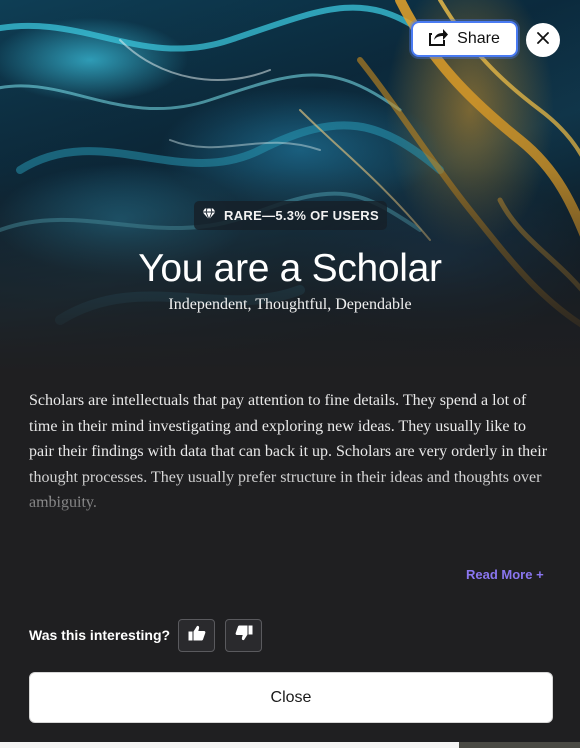  I want to click on underlying-page-strip, so click(229, 745).